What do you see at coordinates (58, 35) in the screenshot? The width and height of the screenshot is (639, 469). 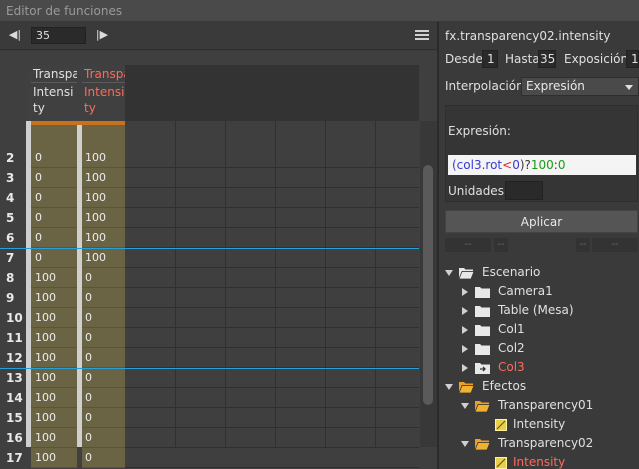 I see `frame-input: 35` at bounding box center [58, 35].